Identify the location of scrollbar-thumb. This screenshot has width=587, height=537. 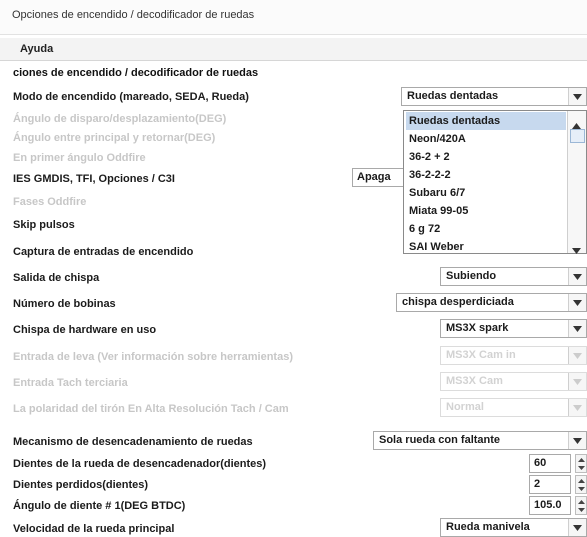
(577, 136).